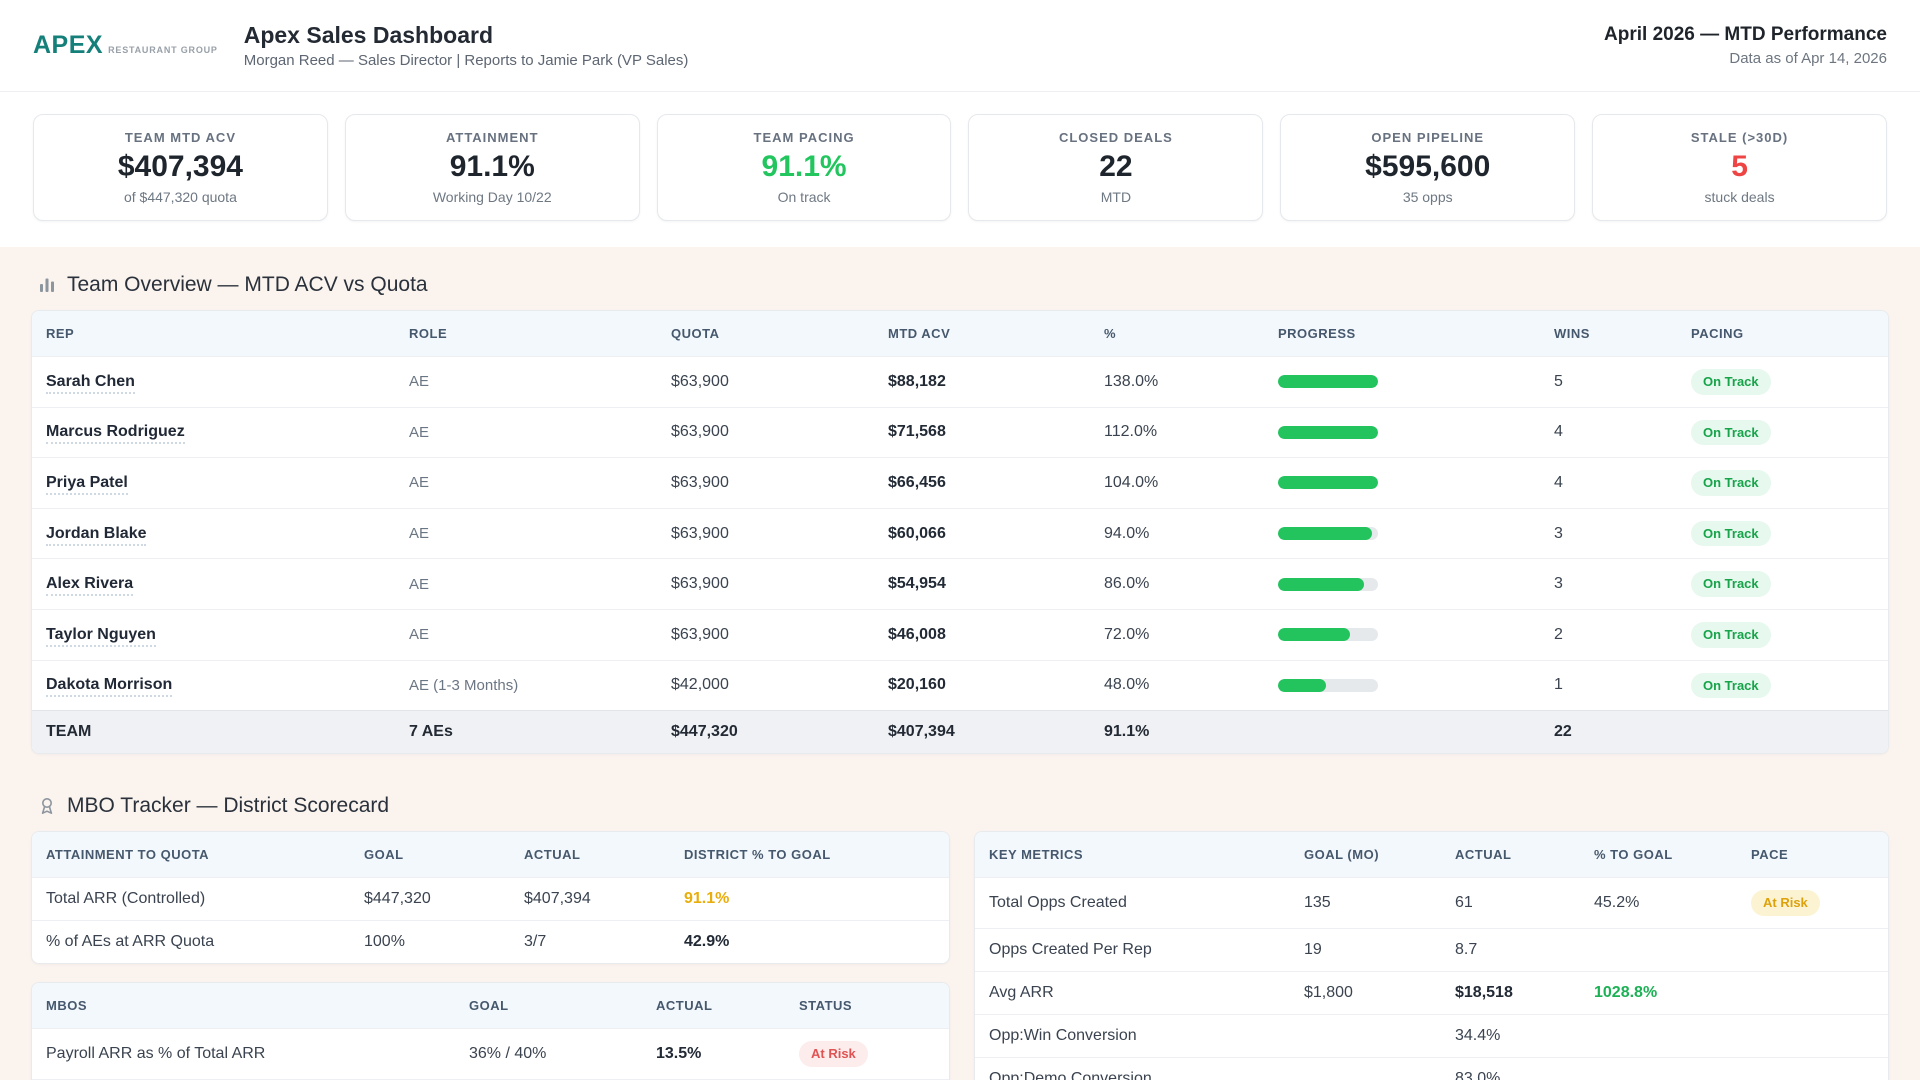 The height and width of the screenshot is (1080, 1920). I want to click on kpi-value: 5, so click(1739, 166).